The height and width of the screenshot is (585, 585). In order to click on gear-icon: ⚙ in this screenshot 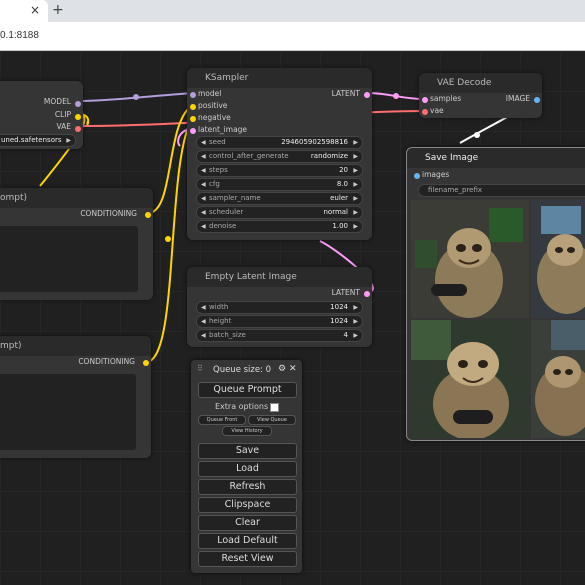, I will do `click(282, 369)`.